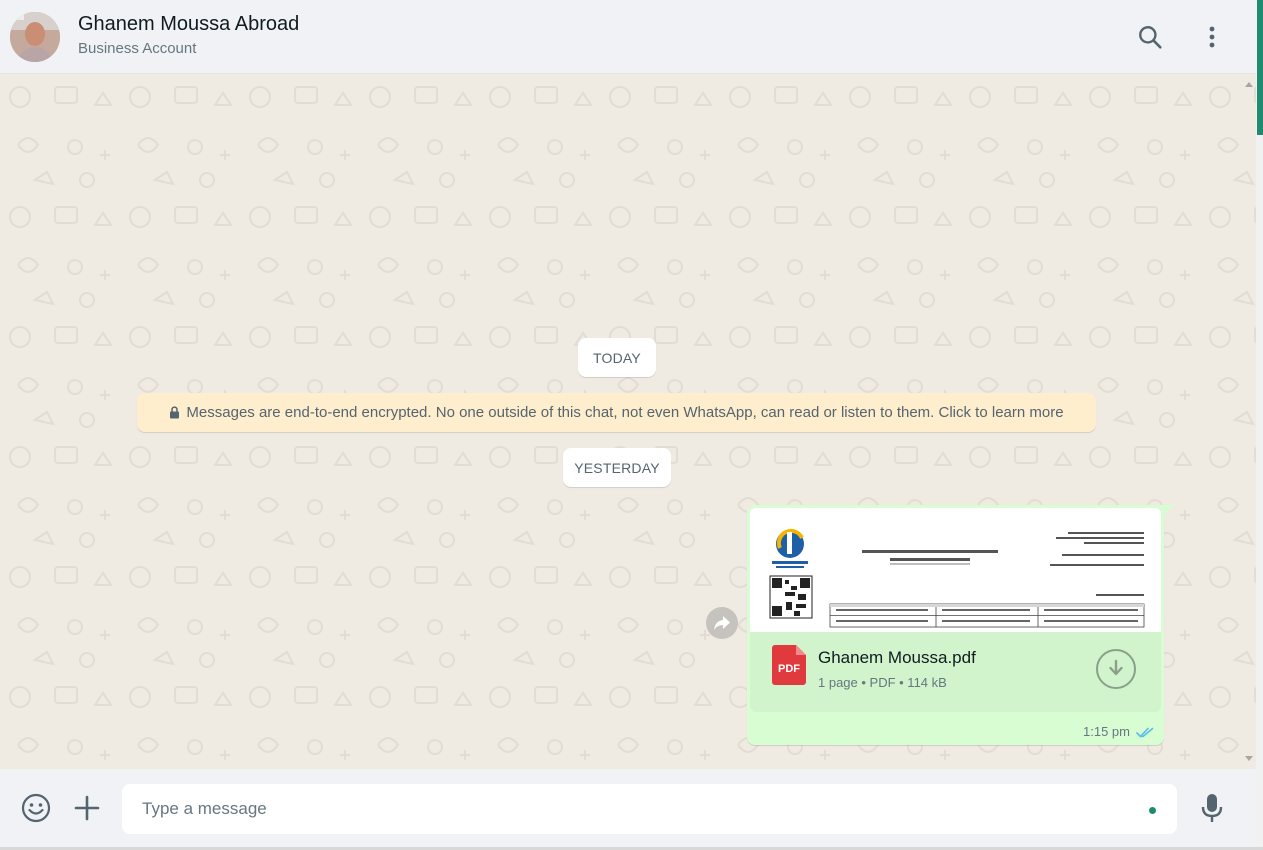 This screenshot has height=850, width=1263. Describe the element at coordinates (617, 467) in the screenshot. I see `date-divider-yesterday: YESTERDAY` at that location.